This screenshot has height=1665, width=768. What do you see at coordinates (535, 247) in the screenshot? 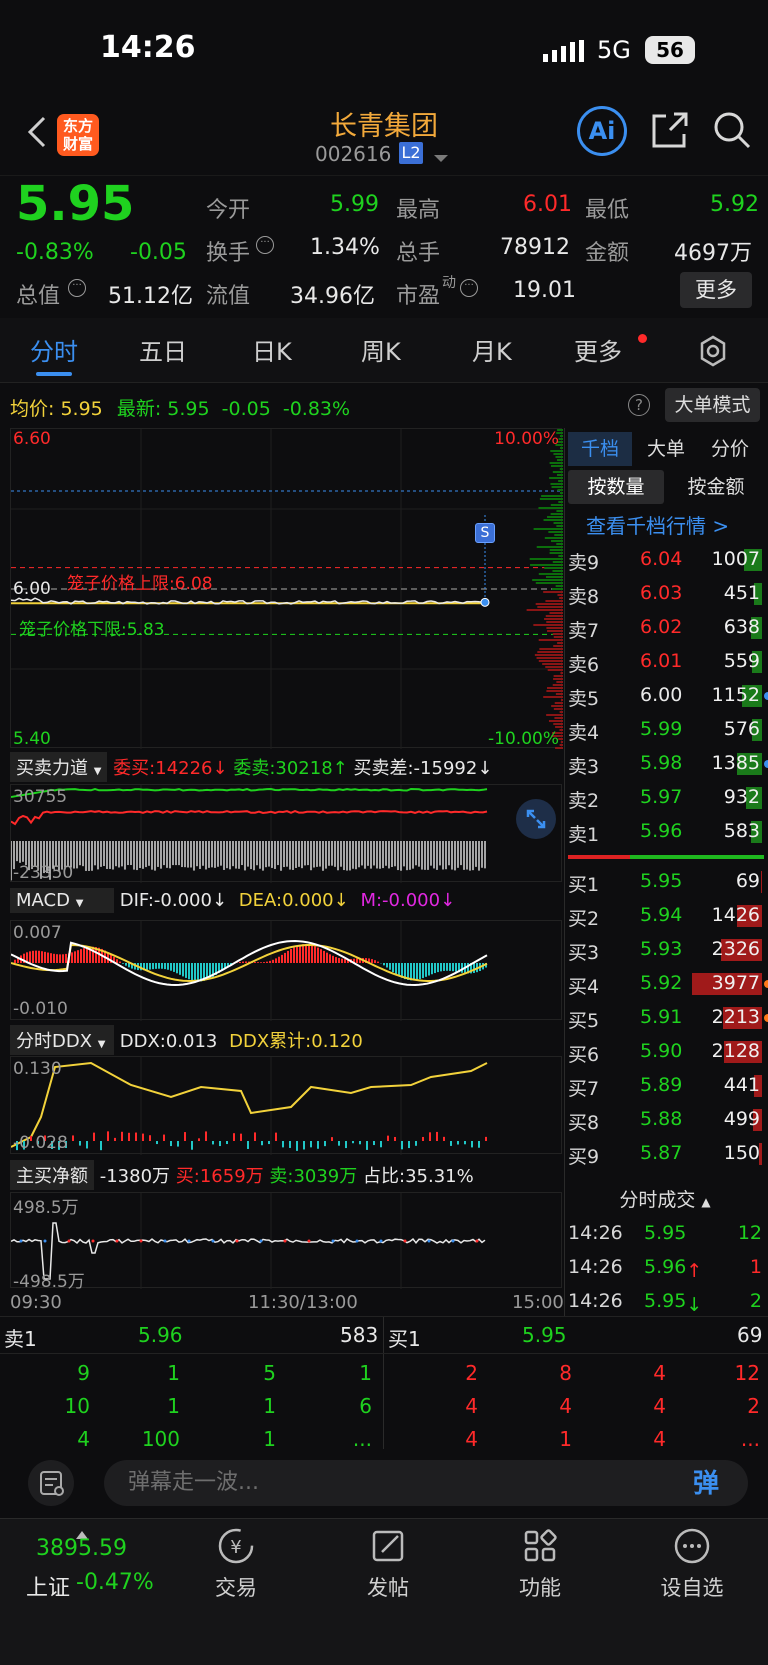
I see `volume-value: 78912` at bounding box center [535, 247].